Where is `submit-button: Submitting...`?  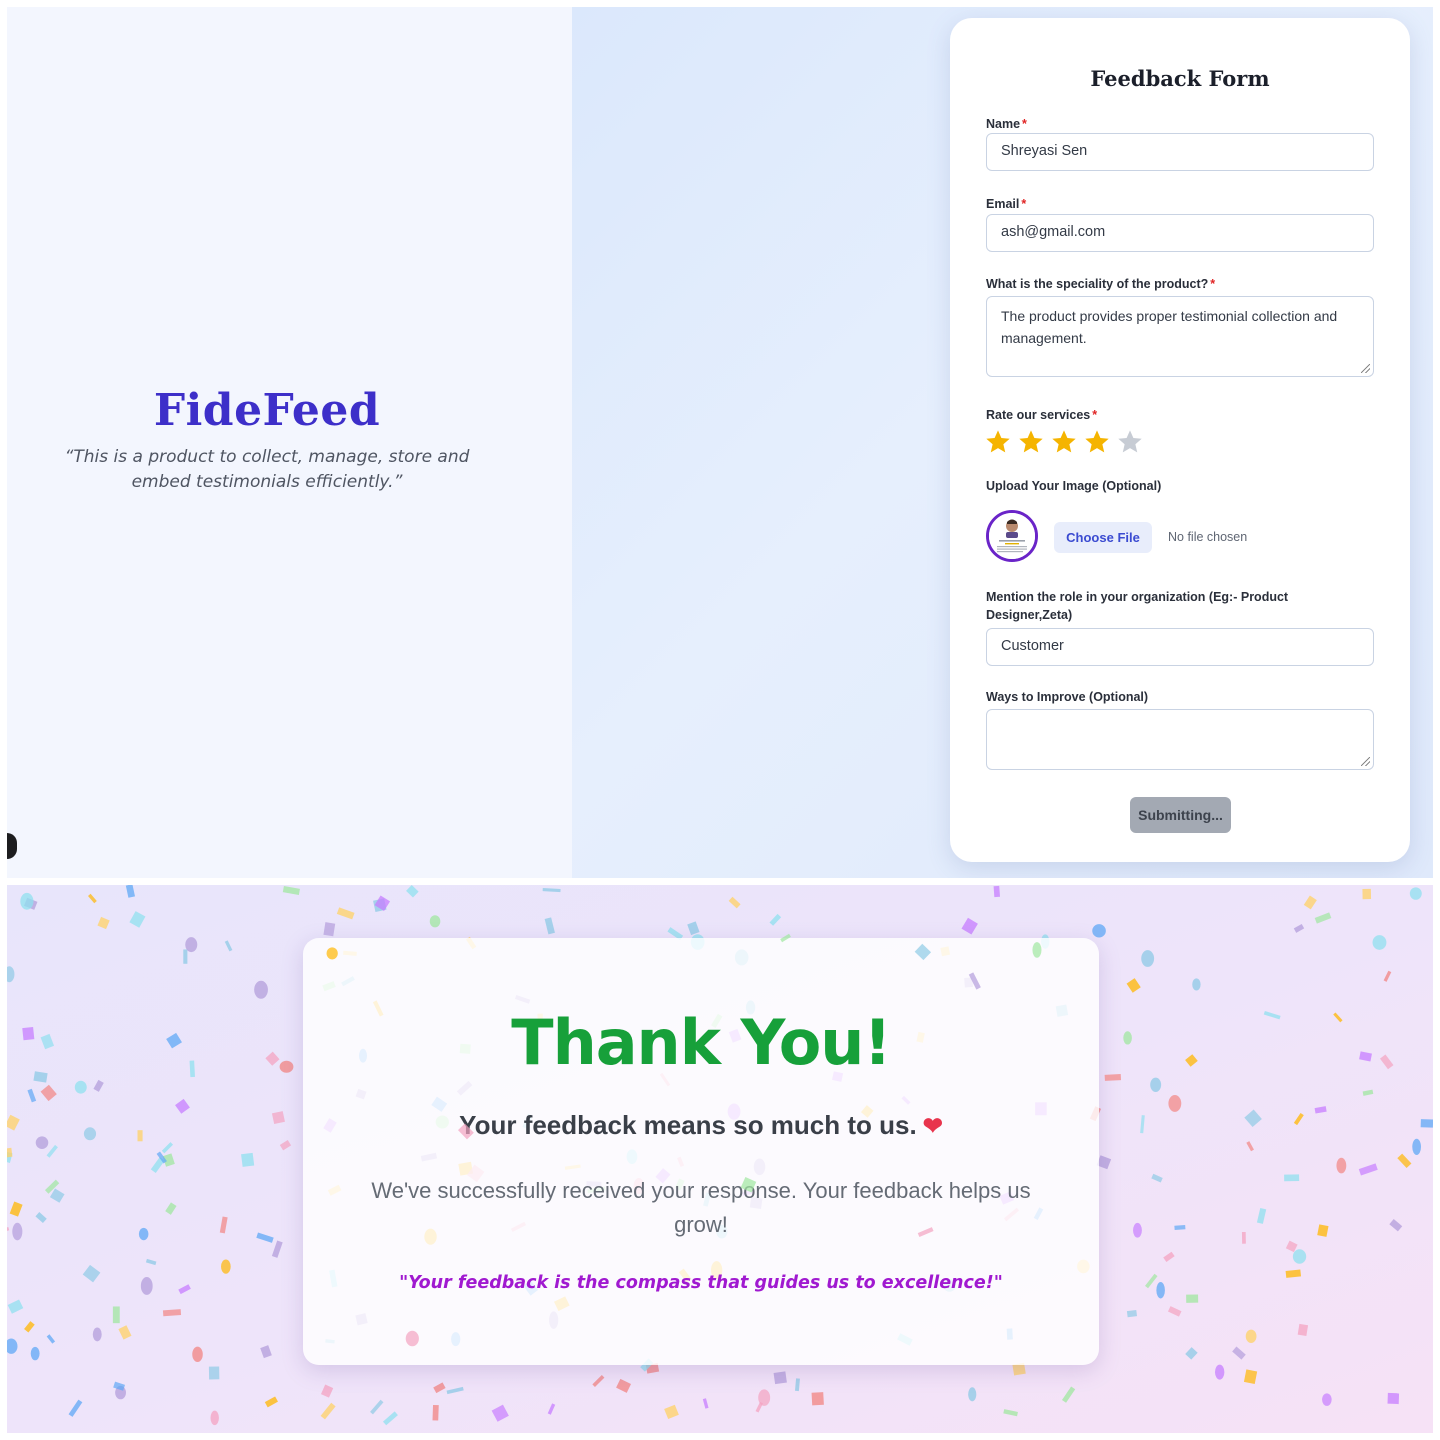 submit-button: Submitting... is located at coordinates (1180, 815).